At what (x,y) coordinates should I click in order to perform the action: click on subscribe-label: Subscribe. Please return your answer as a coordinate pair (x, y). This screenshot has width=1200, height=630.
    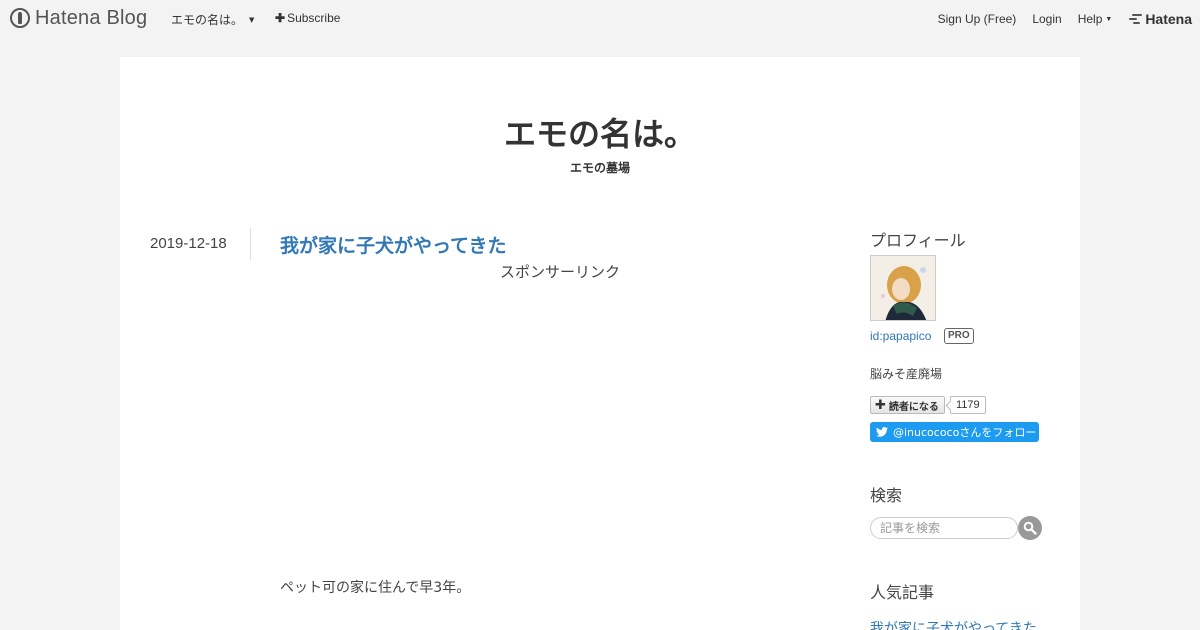
    Looking at the image, I should click on (314, 18).